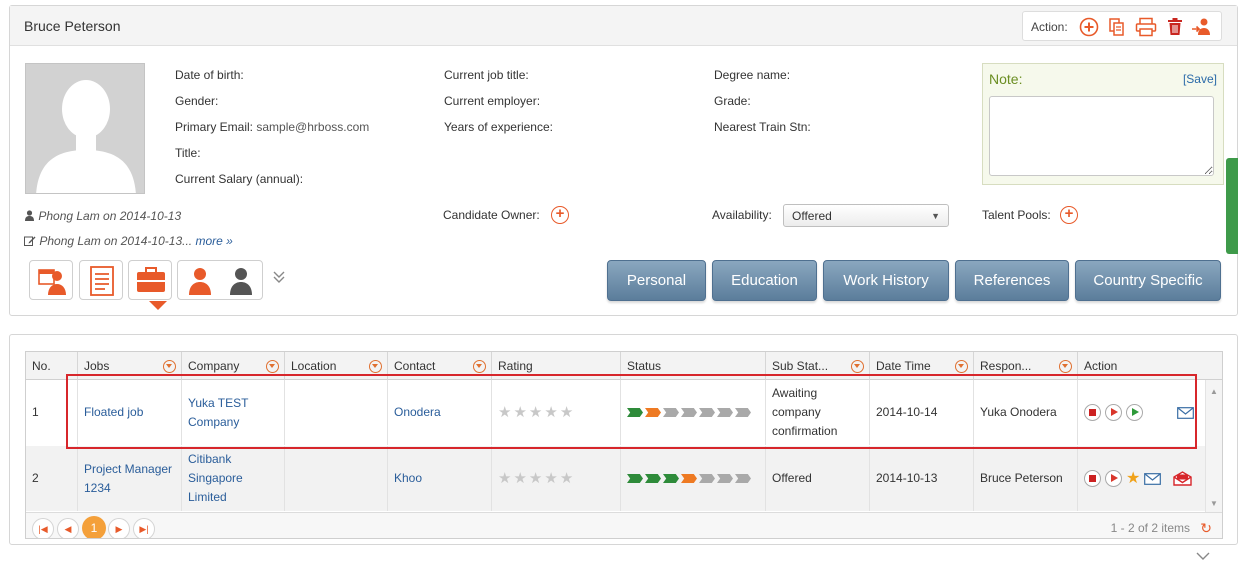  Describe the element at coordinates (144, 528) in the screenshot. I see `last-page-button: ▶|` at that location.